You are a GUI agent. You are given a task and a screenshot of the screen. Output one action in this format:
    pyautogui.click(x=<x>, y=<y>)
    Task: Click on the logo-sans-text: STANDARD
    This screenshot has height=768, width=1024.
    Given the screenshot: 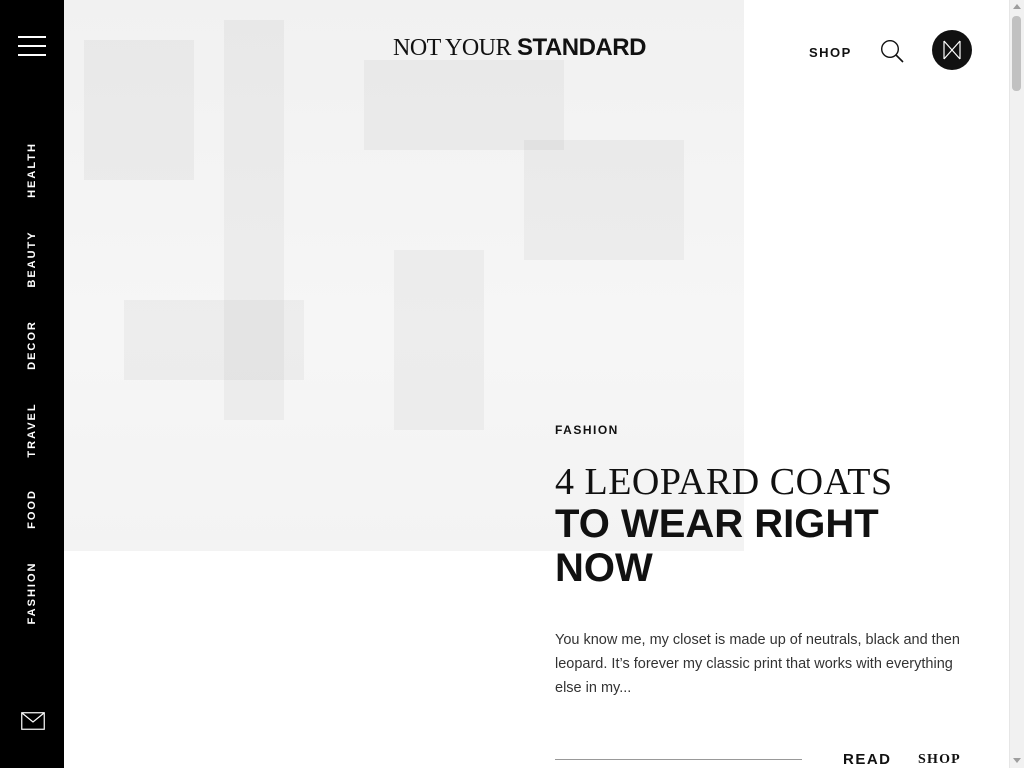 What is the action you would take?
    pyautogui.click(x=581, y=47)
    